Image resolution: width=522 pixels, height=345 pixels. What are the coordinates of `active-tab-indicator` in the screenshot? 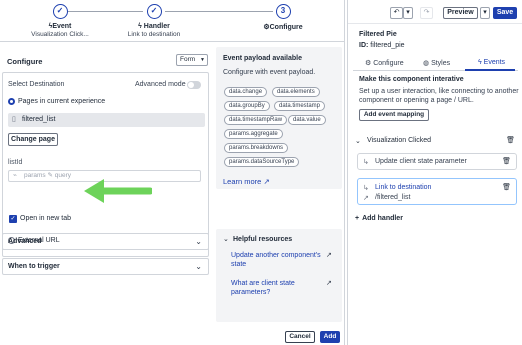 It's located at (490, 70).